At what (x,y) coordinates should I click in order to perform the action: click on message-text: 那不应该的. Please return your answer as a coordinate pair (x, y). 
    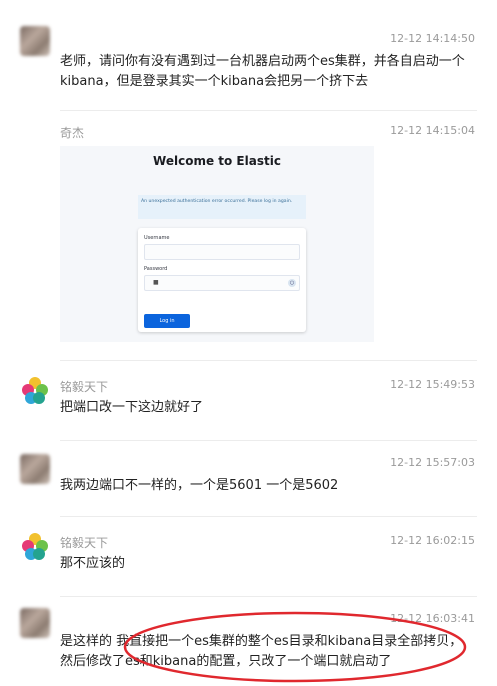
    Looking at the image, I should click on (93, 563).